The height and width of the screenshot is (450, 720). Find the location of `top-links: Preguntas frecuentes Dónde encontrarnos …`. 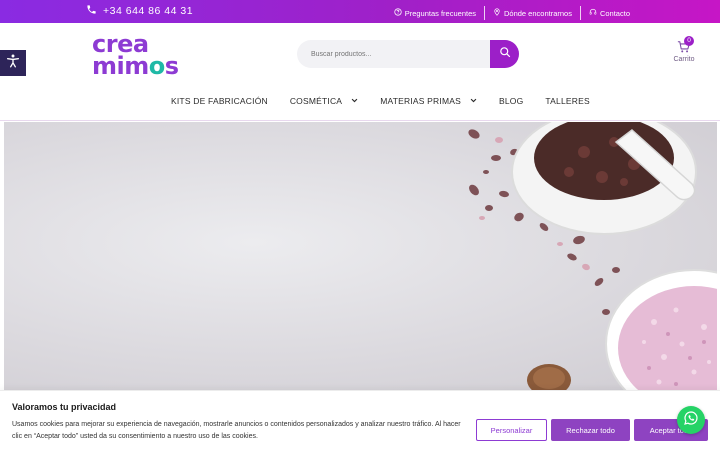

top-links: Preguntas frecuentes Dónde encontrarnos … is located at coordinates (512, 13).